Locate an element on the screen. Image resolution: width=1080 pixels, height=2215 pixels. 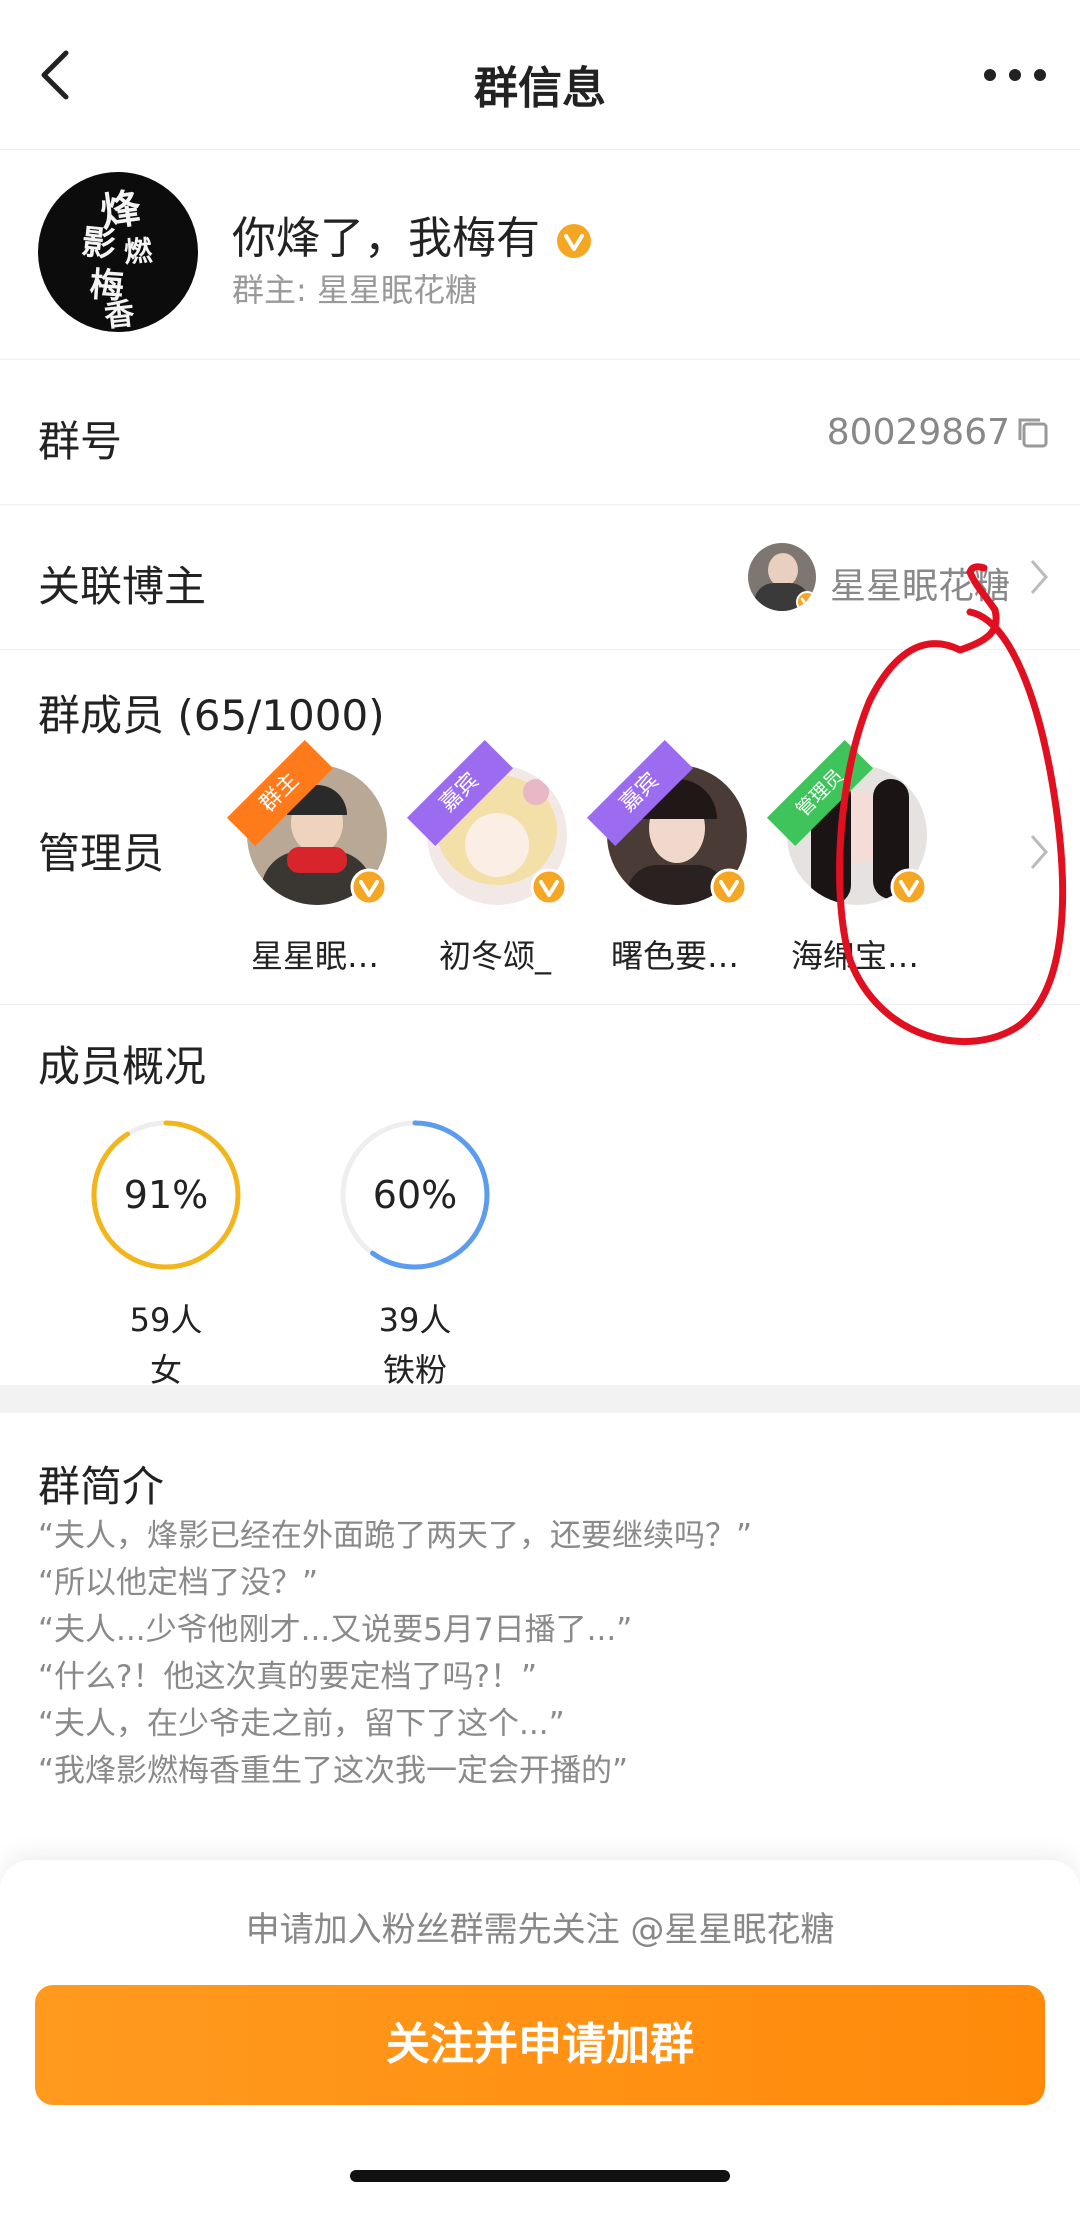
stat-count: 39人 is located at coordinates (415, 1320).